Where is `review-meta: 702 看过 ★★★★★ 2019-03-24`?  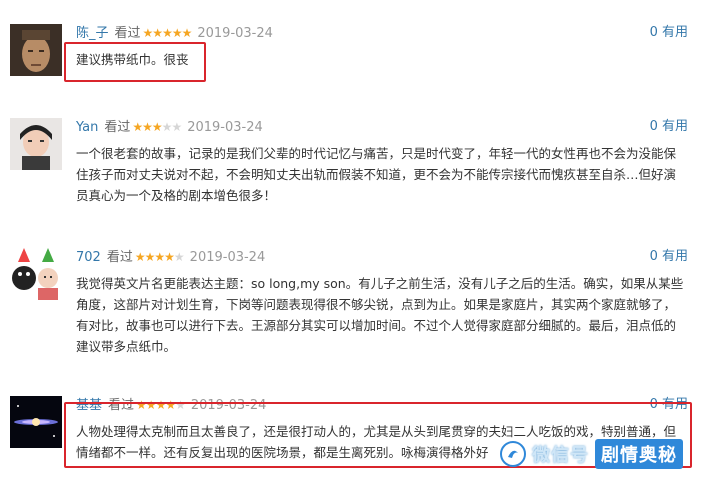
review-meta: 702 看过 ★★★★★ 2019-03-24 is located at coordinates (170, 257).